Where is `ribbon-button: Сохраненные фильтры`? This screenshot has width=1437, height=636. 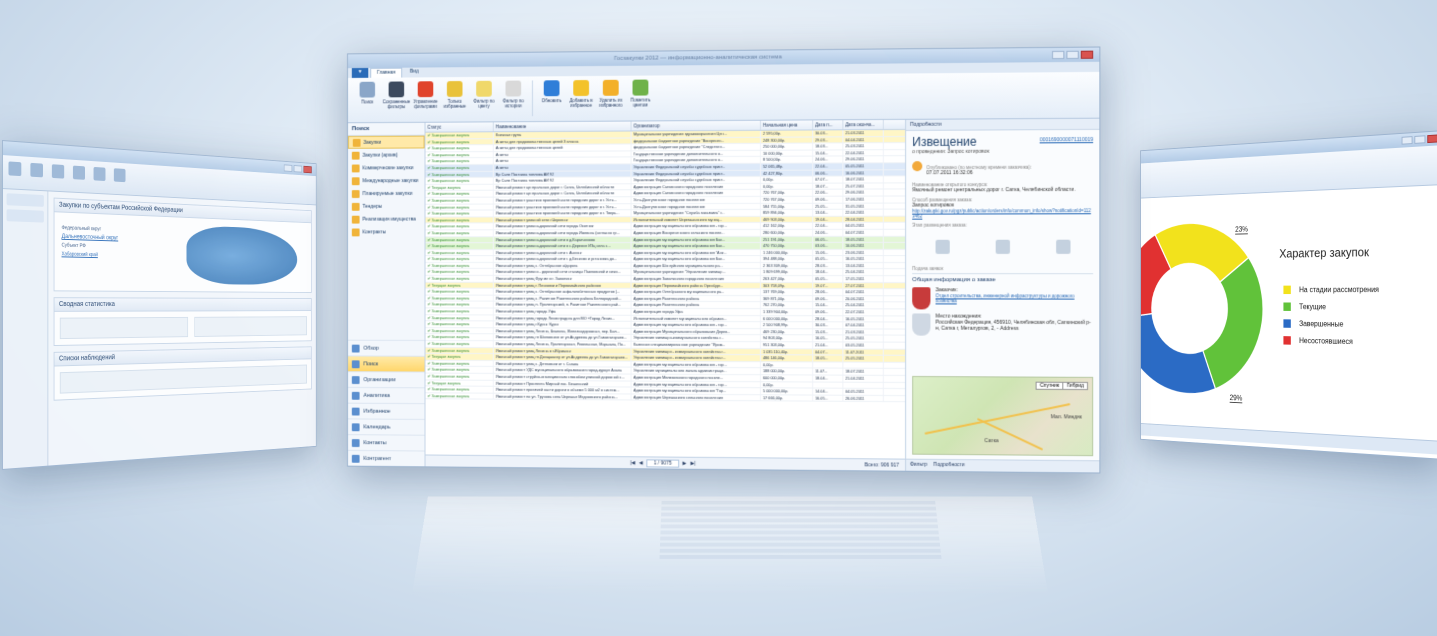
ribbon-button: Сохраненные фильтры is located at coordinates (396, 95).